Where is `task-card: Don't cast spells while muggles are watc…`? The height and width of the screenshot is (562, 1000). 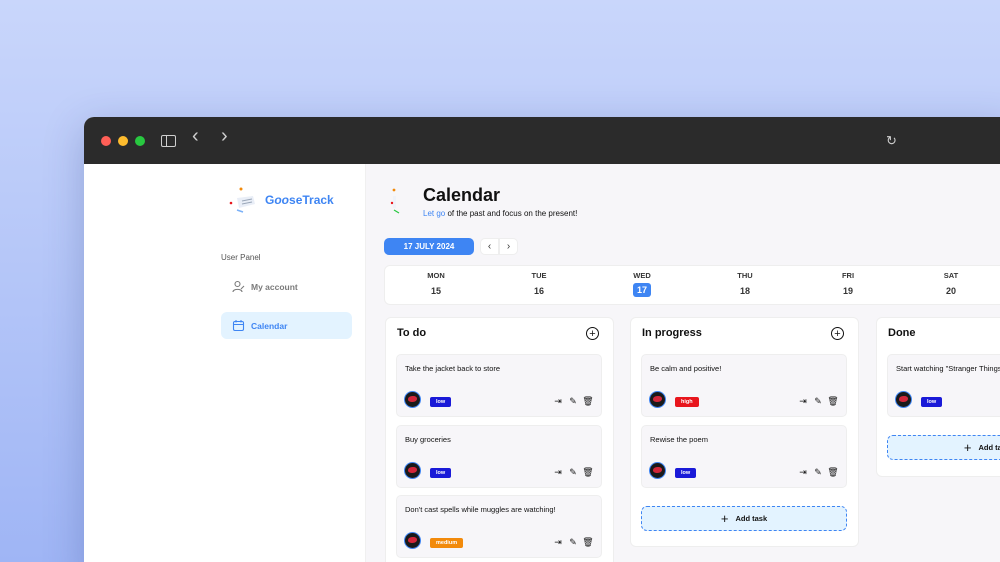 task-card: Don't cast spells while muggles are watc… is located at coordinates (499, 526).